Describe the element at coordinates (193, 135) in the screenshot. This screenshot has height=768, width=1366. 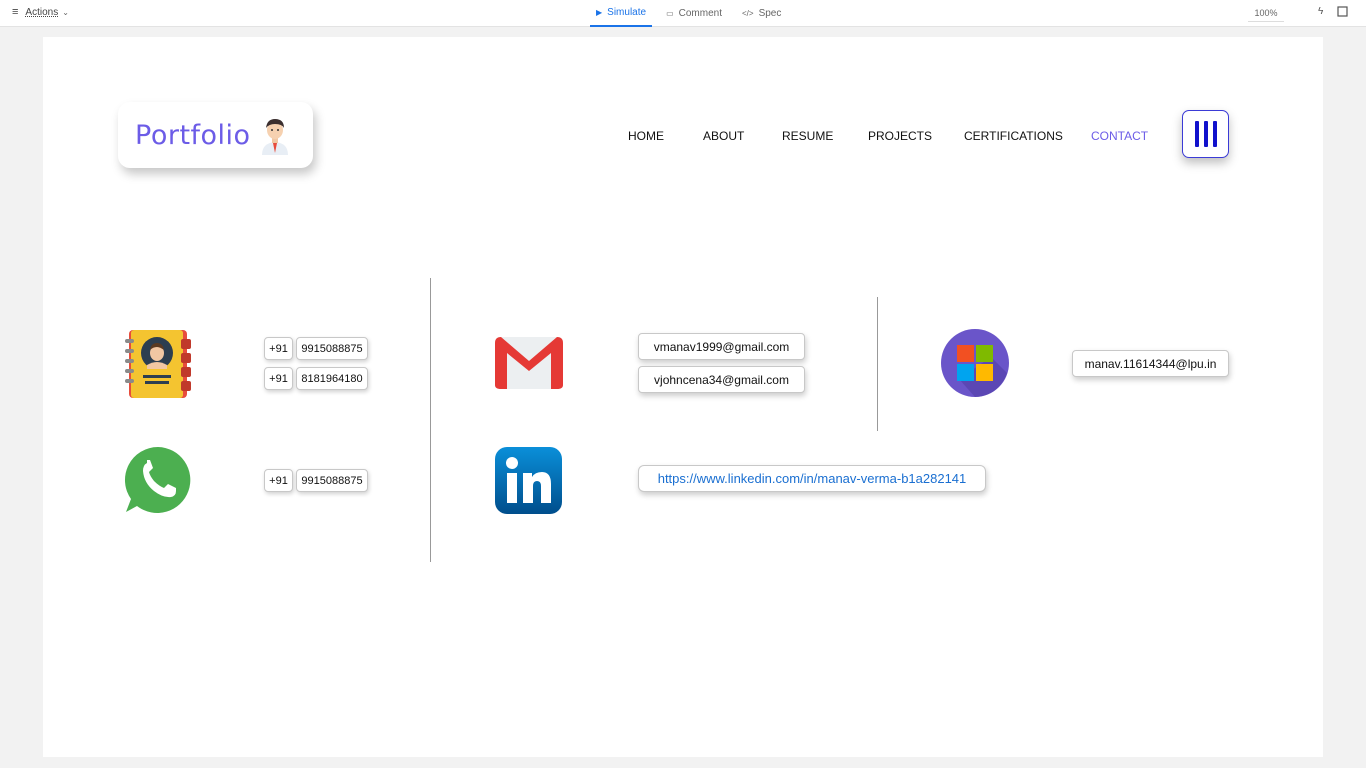
I see `logo-text: Portfolio` at that location.